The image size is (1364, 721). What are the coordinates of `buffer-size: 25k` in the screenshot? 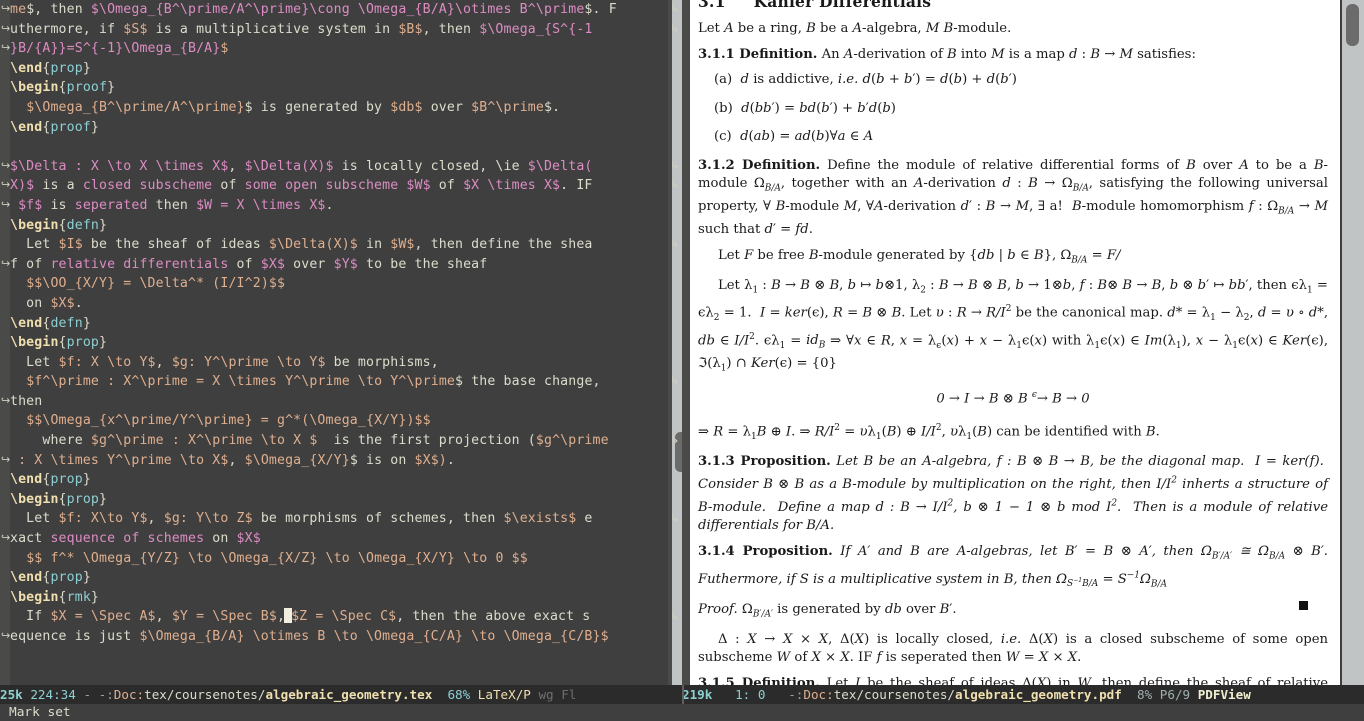 It's located at (11, 694).